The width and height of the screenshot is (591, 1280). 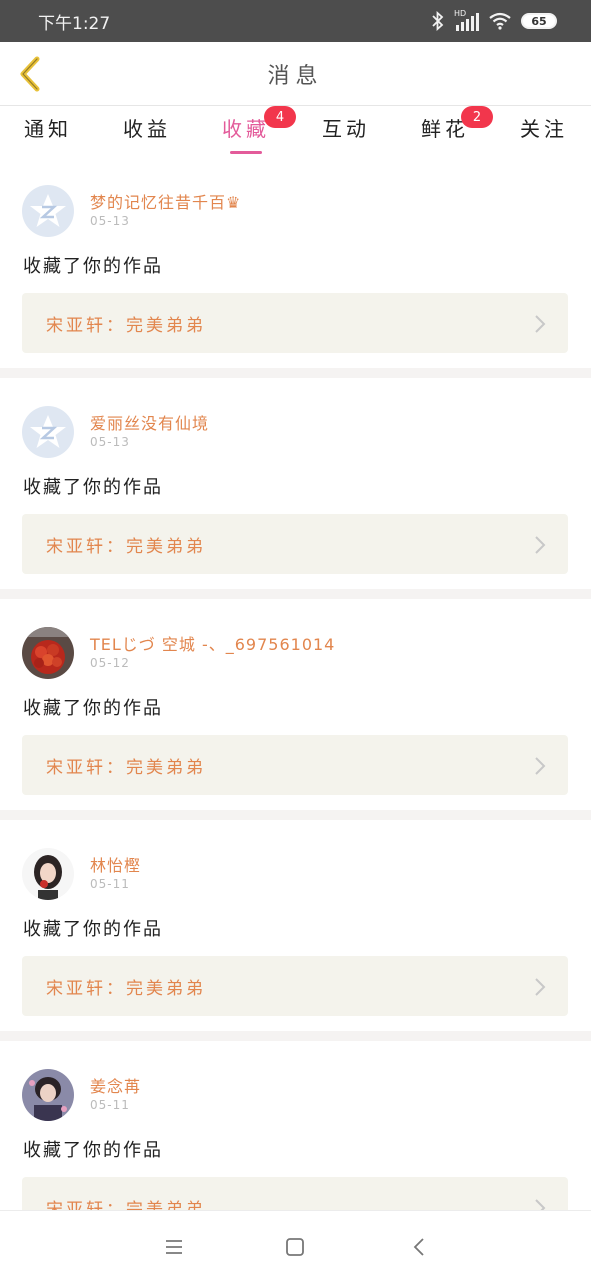 What do you see at coordinates (115, 864) in the screenshot?
I see `username: 林怡樫` at bounding box center [115, 864].